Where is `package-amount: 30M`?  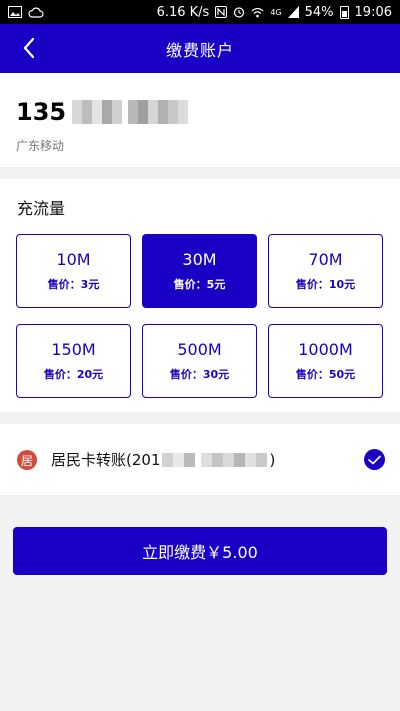 package-amount: 30M is located at coordinates (199, 259).